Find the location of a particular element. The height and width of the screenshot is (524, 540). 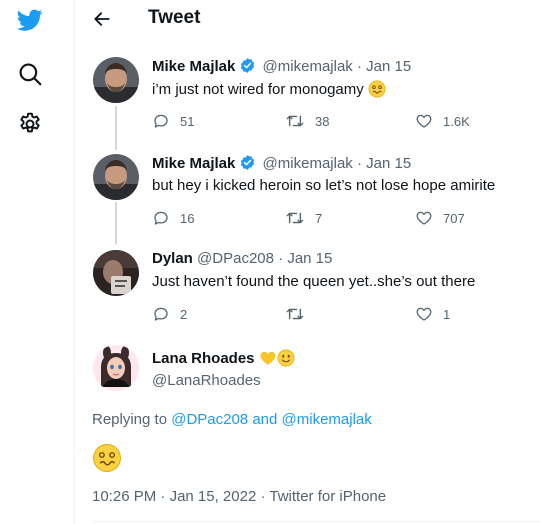

back-button is located at coordinates (102, 19).